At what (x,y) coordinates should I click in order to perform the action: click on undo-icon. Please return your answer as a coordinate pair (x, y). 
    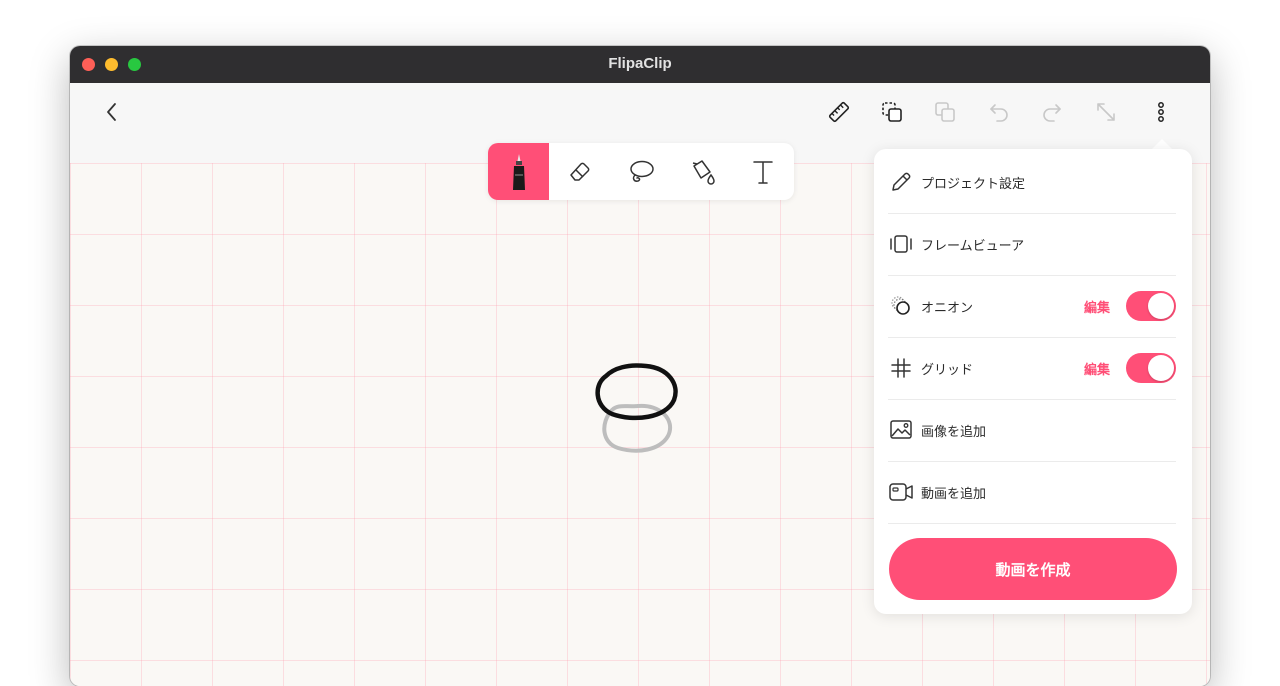
    Looking at the image, I should click on (999, 112).